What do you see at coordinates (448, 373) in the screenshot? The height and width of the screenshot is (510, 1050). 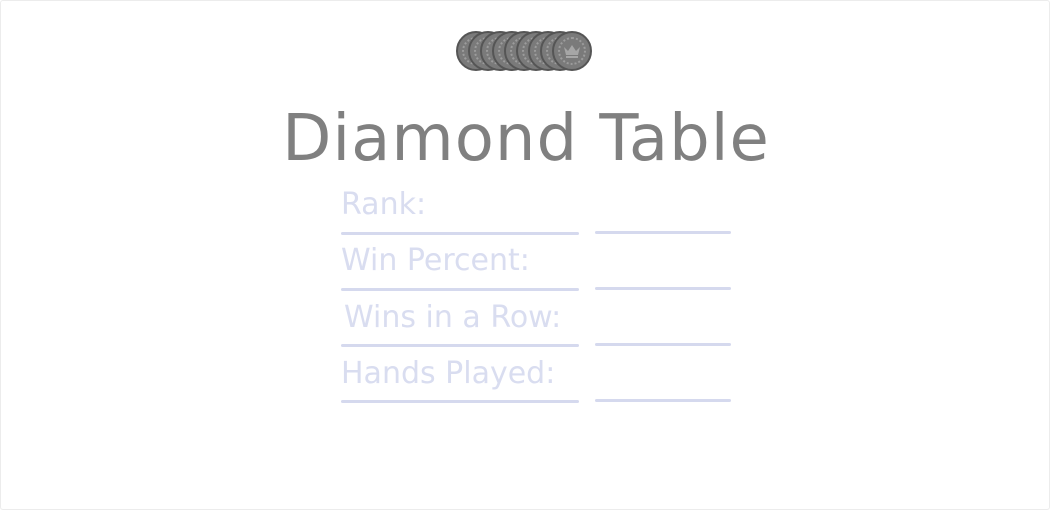 I see `stat-label-hands-played: Hands Played:` at bounding box center [448, 373].